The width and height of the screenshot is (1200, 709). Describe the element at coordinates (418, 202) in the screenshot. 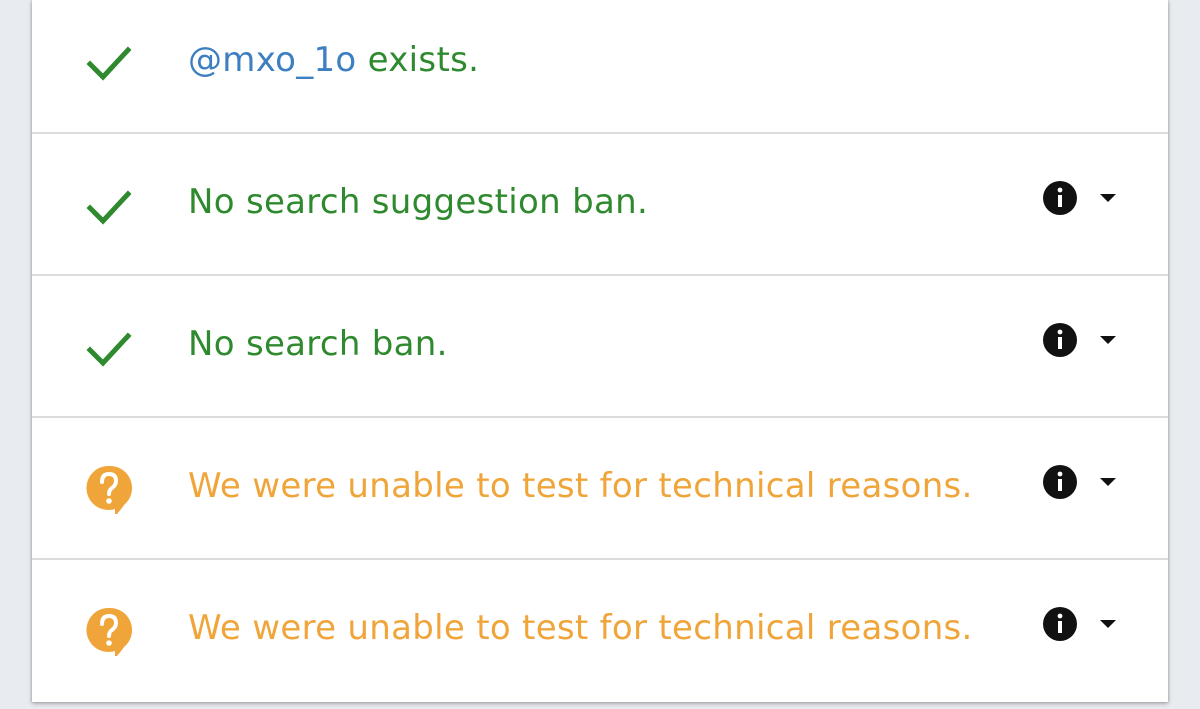

I see `result-message: No search suggestion ban.` at that location.